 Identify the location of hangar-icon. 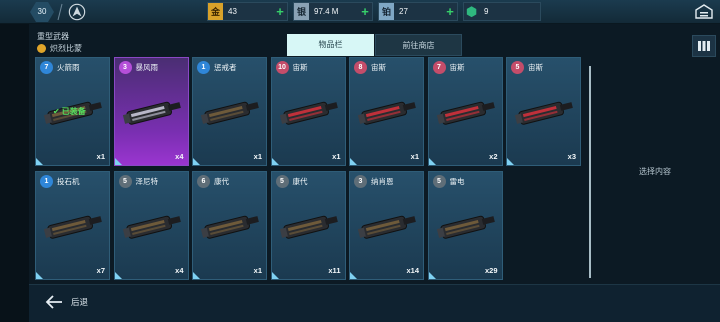
(704, 11).